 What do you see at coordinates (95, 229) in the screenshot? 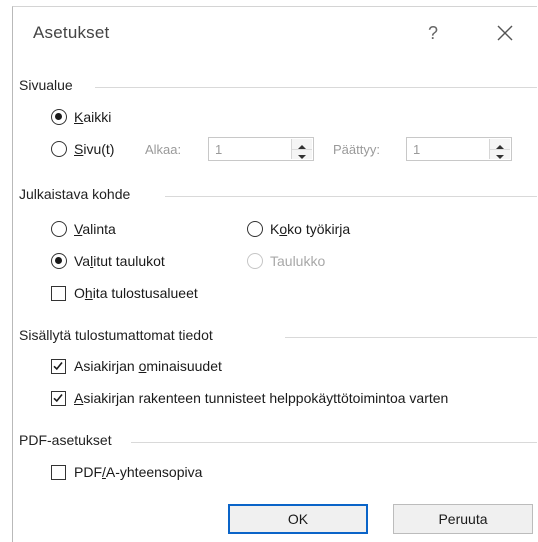
I see `radio-selection-label: Valinta` at bounding box center [95, 229].